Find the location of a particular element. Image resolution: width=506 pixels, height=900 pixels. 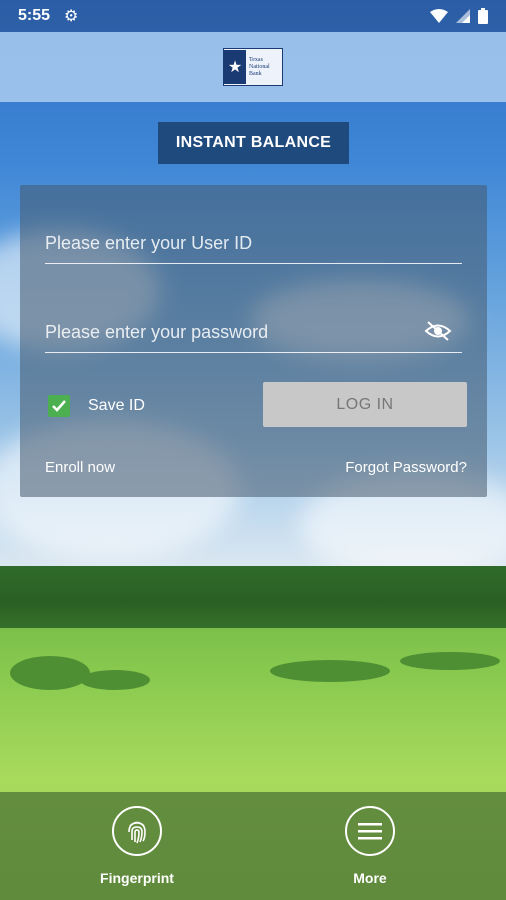

logo-line: Bank is located at coordinates (255, 73).